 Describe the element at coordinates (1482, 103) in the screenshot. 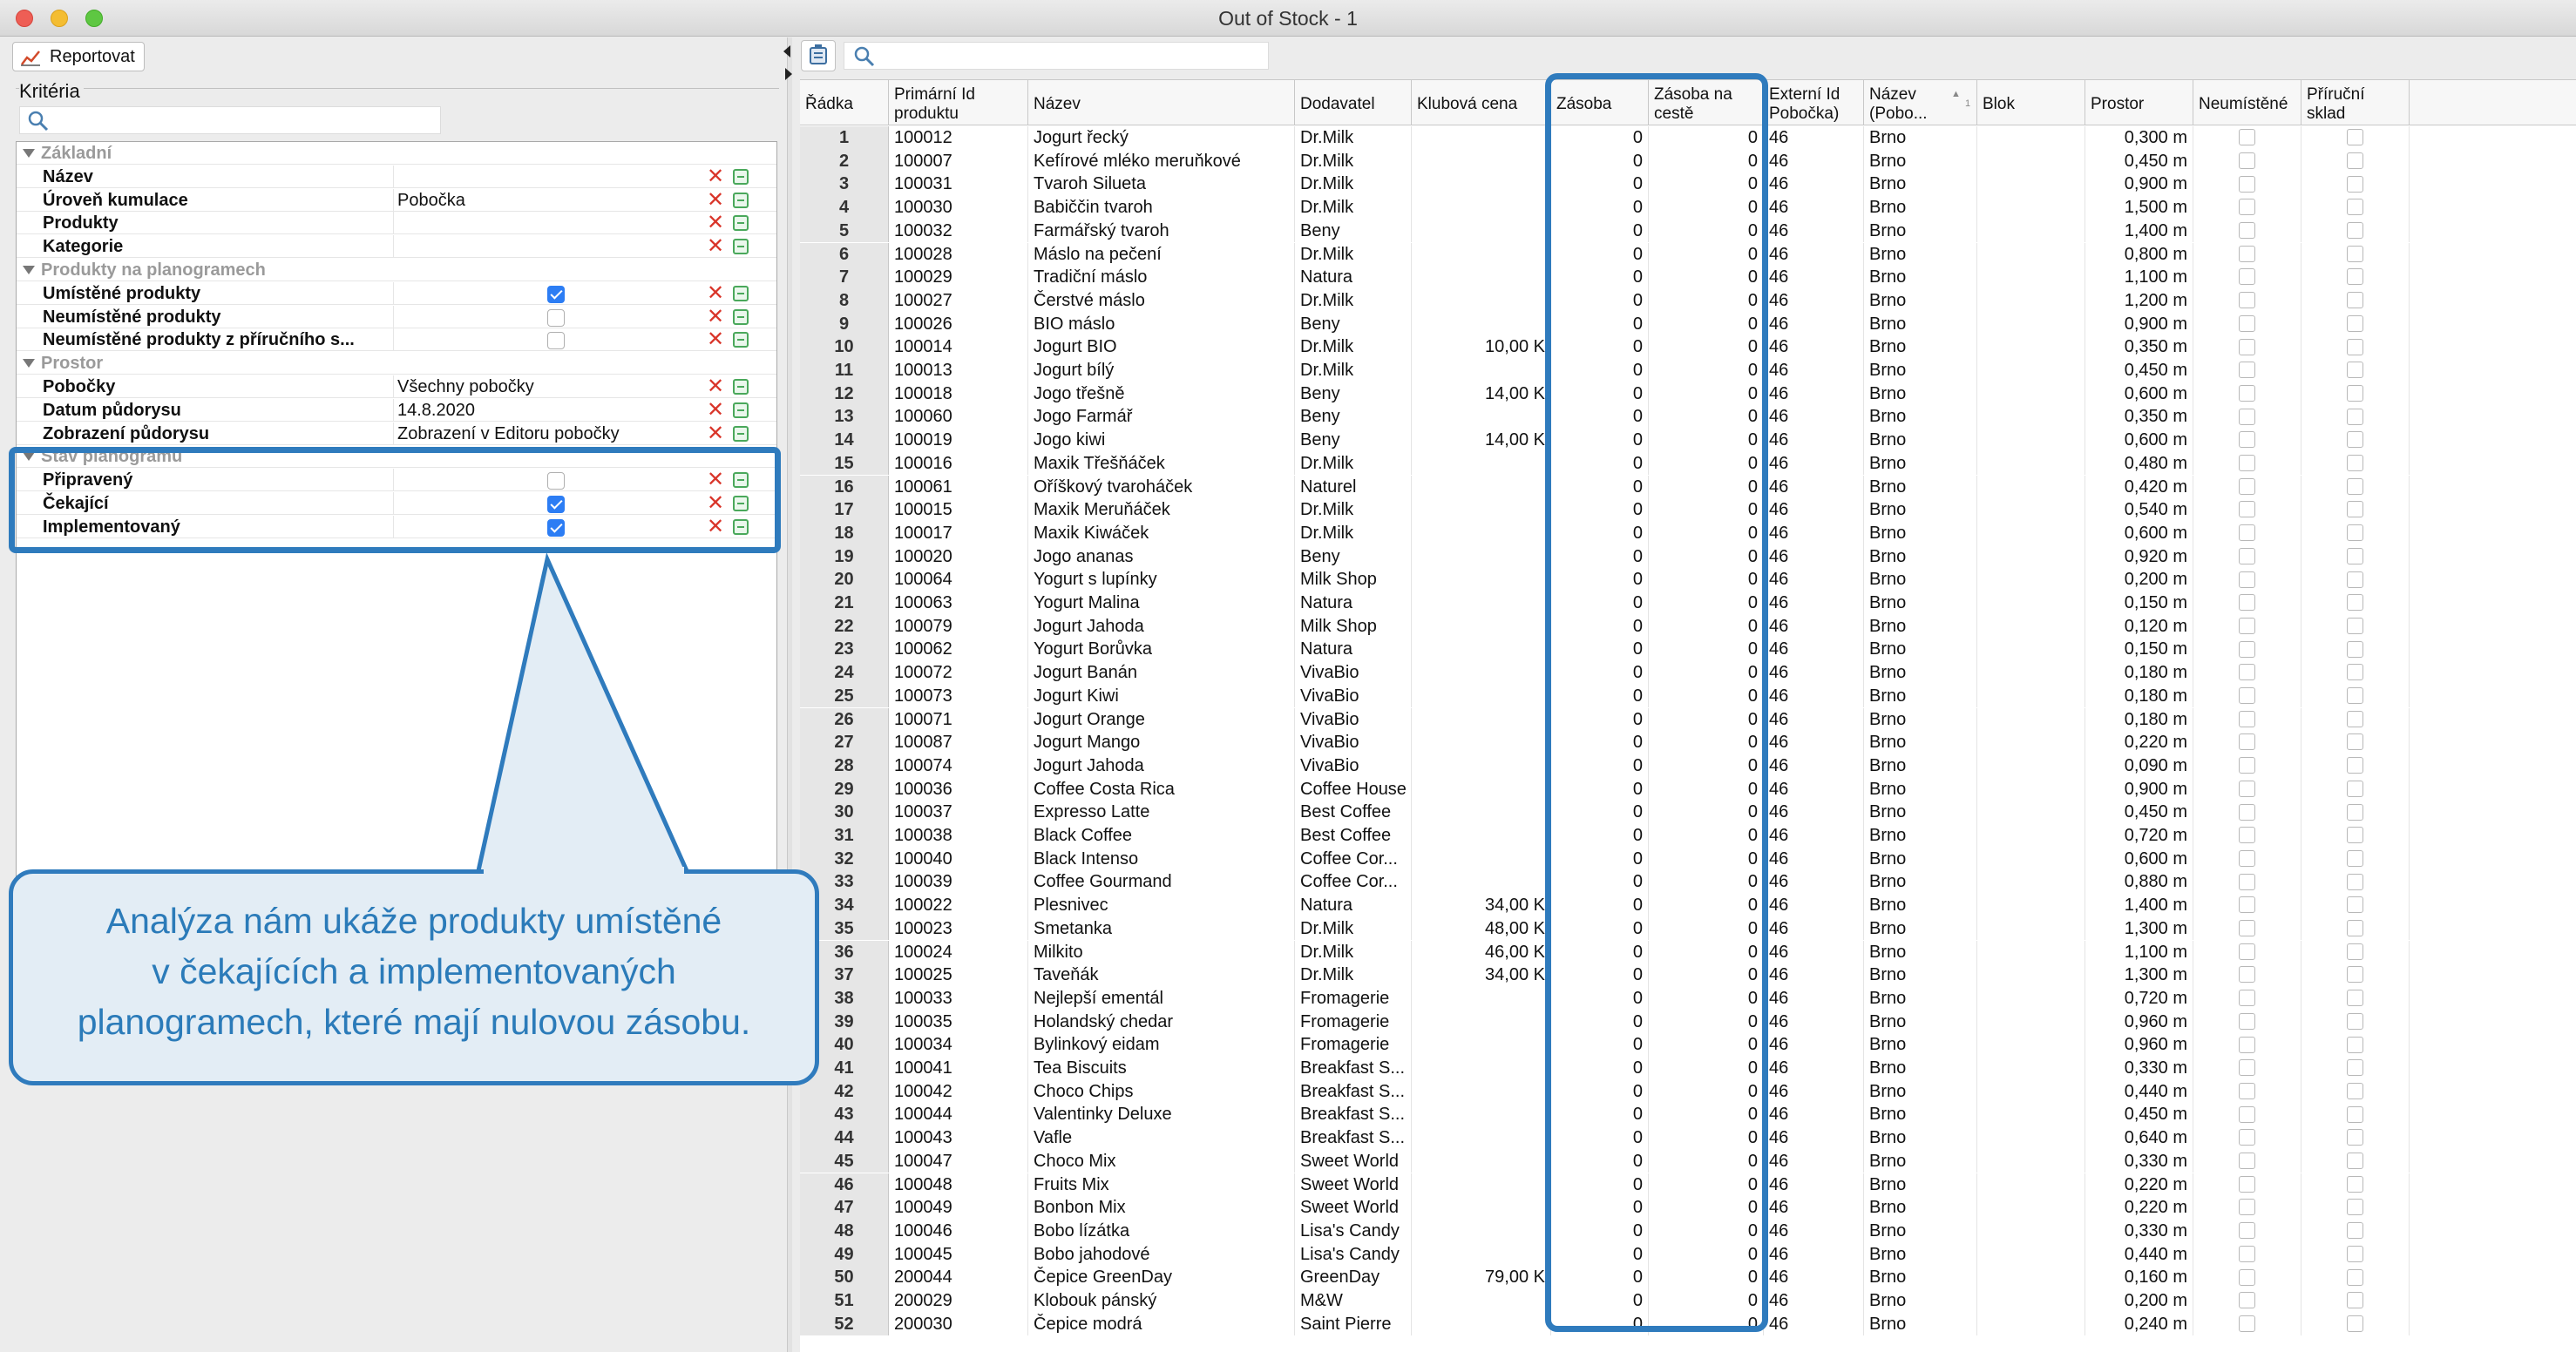

I see `column-header: Klubová cena` at that location.